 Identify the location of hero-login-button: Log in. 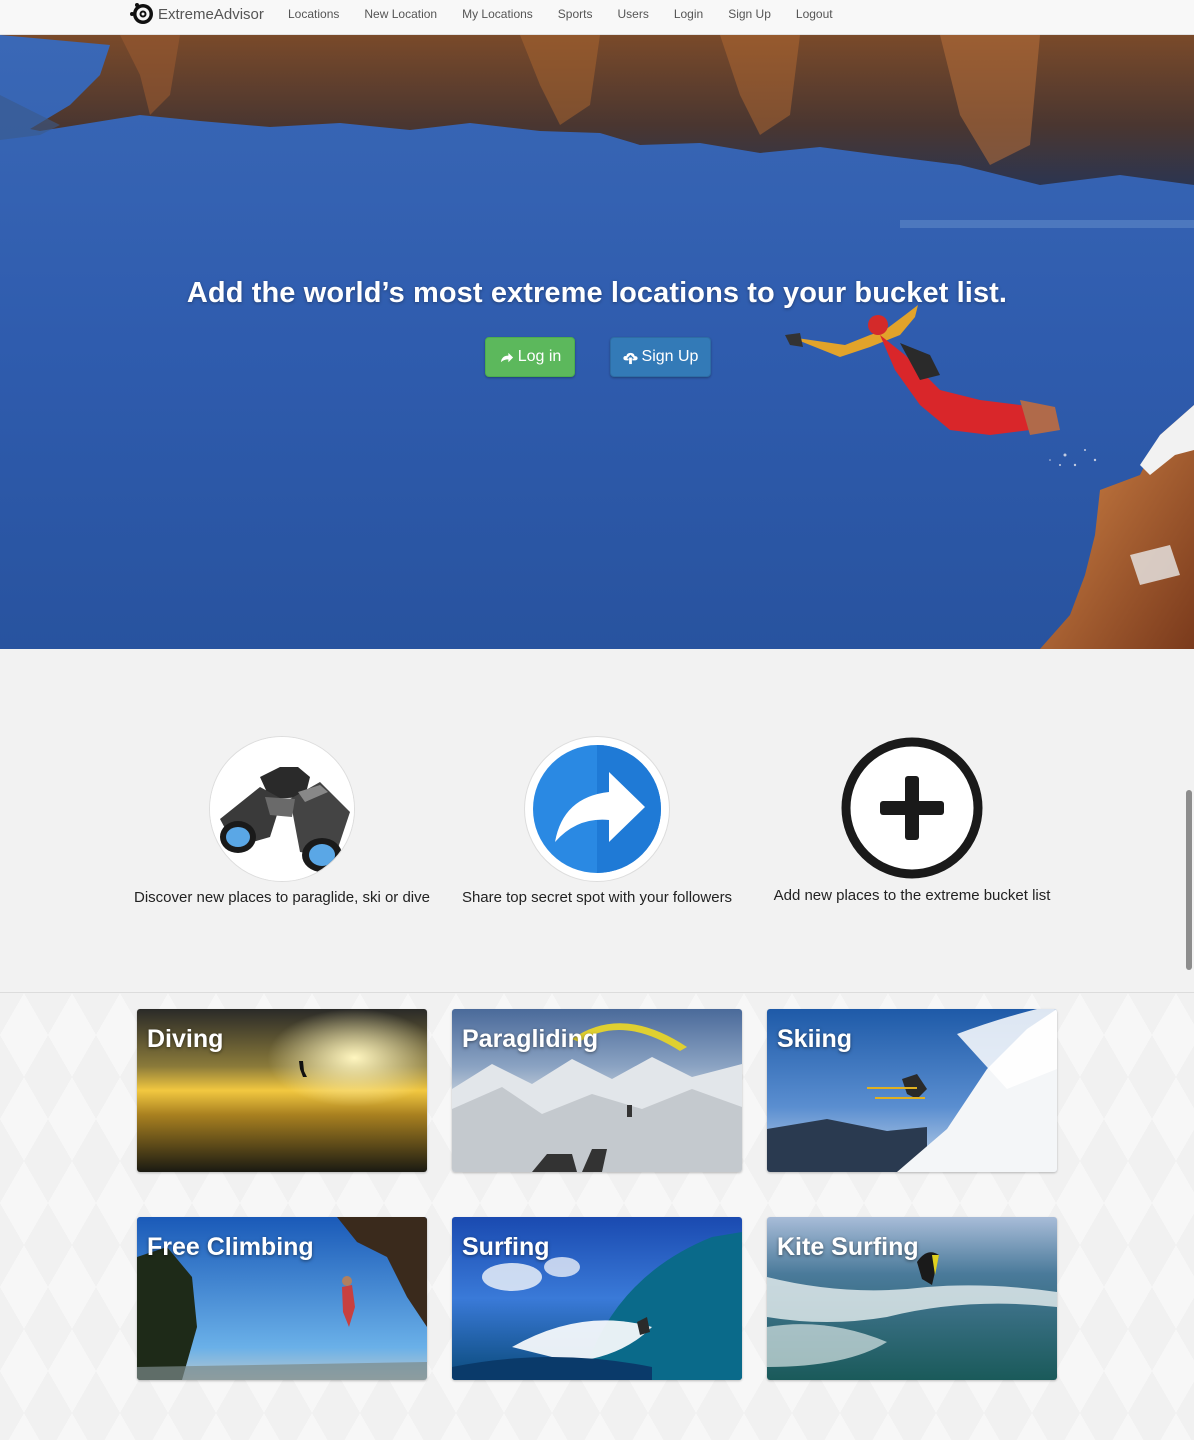
(530, 357).